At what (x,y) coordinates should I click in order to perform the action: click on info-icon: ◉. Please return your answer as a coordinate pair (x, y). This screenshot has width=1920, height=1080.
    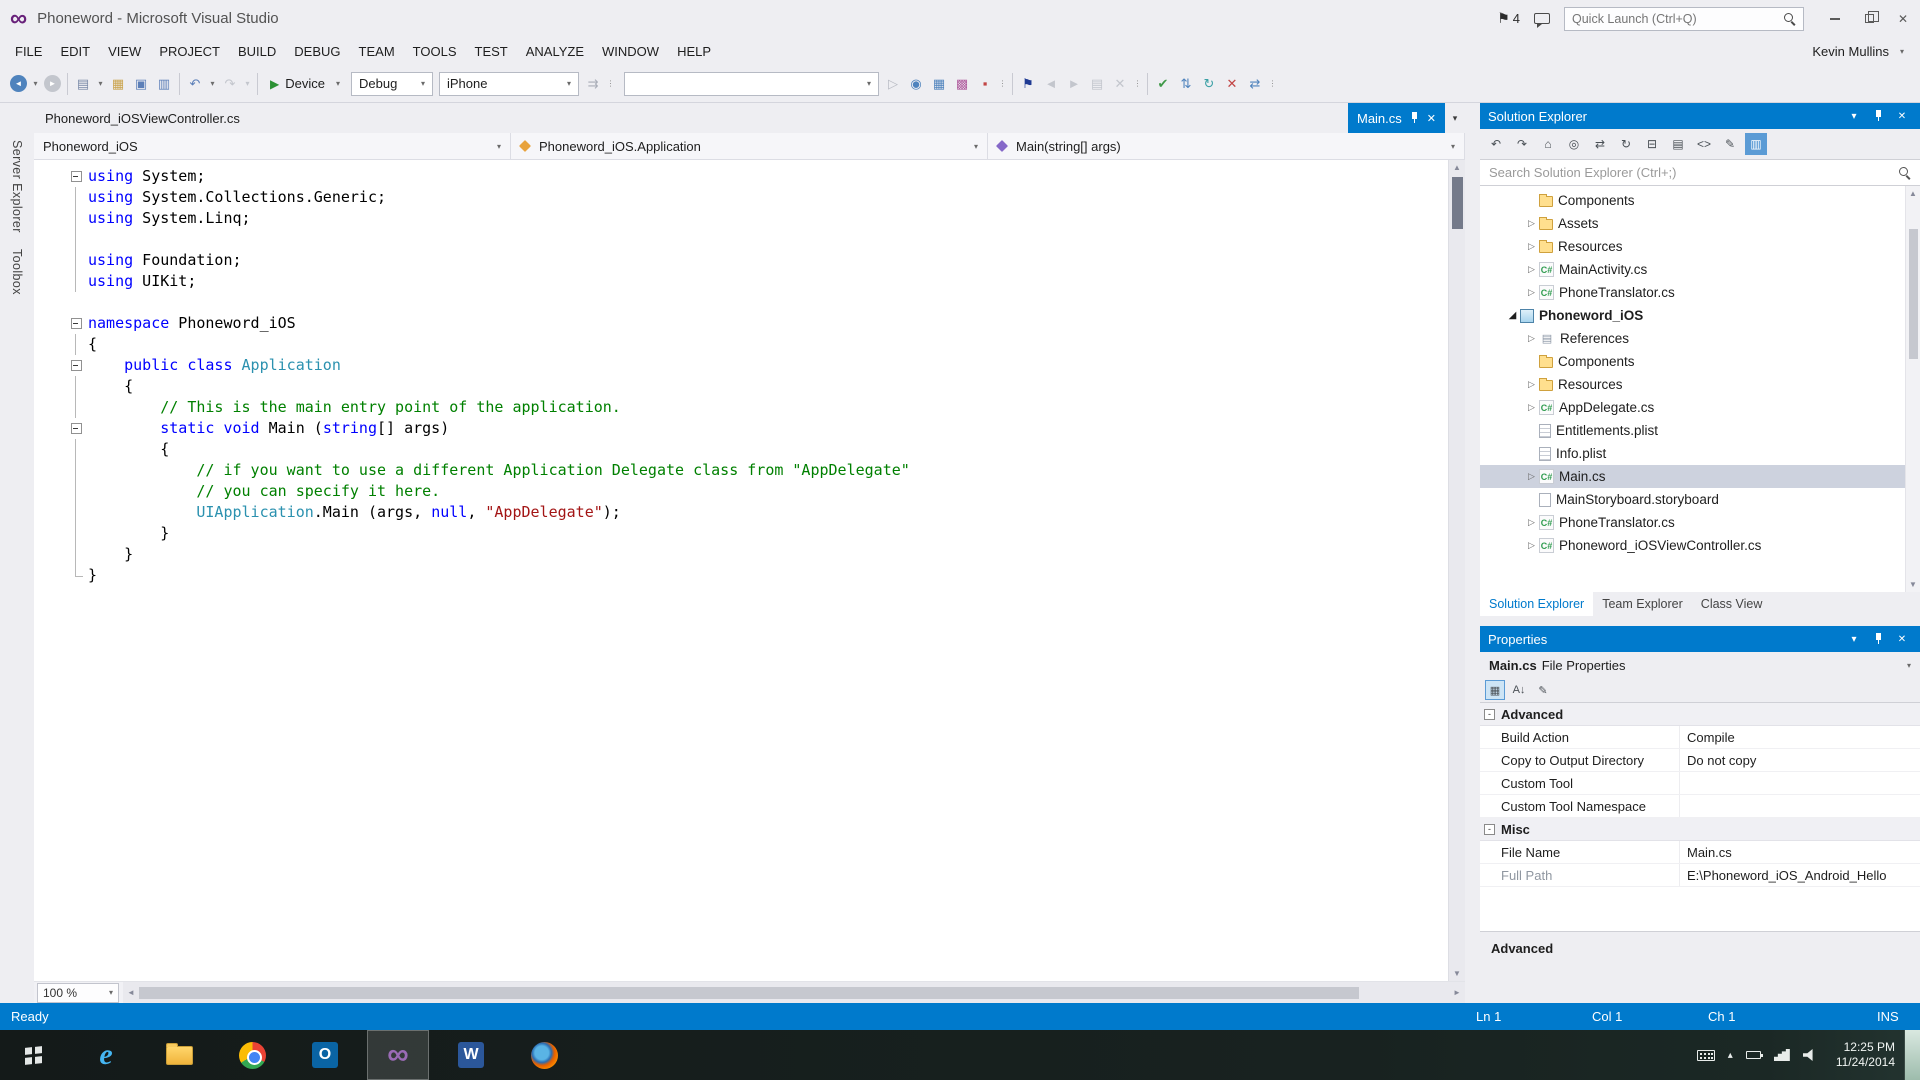
    Looking at the image, I should click on (916, 84).